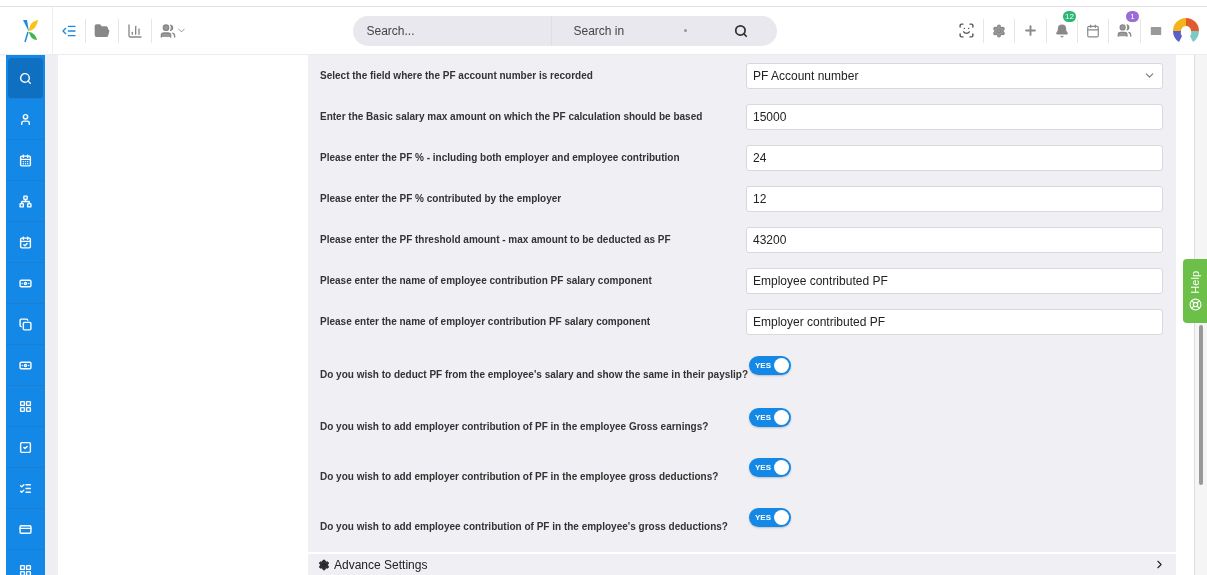 The image size is (1207, 575). I want to click on search-scope-select: Search in, so click(637, 30).